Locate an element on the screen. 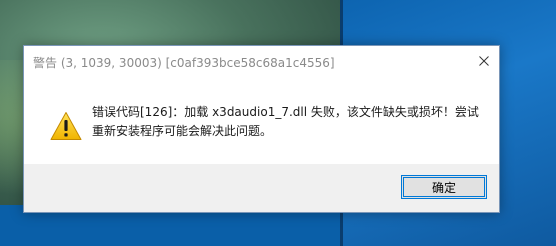  ok-button: 确定 is located at coordinates (444, 187).